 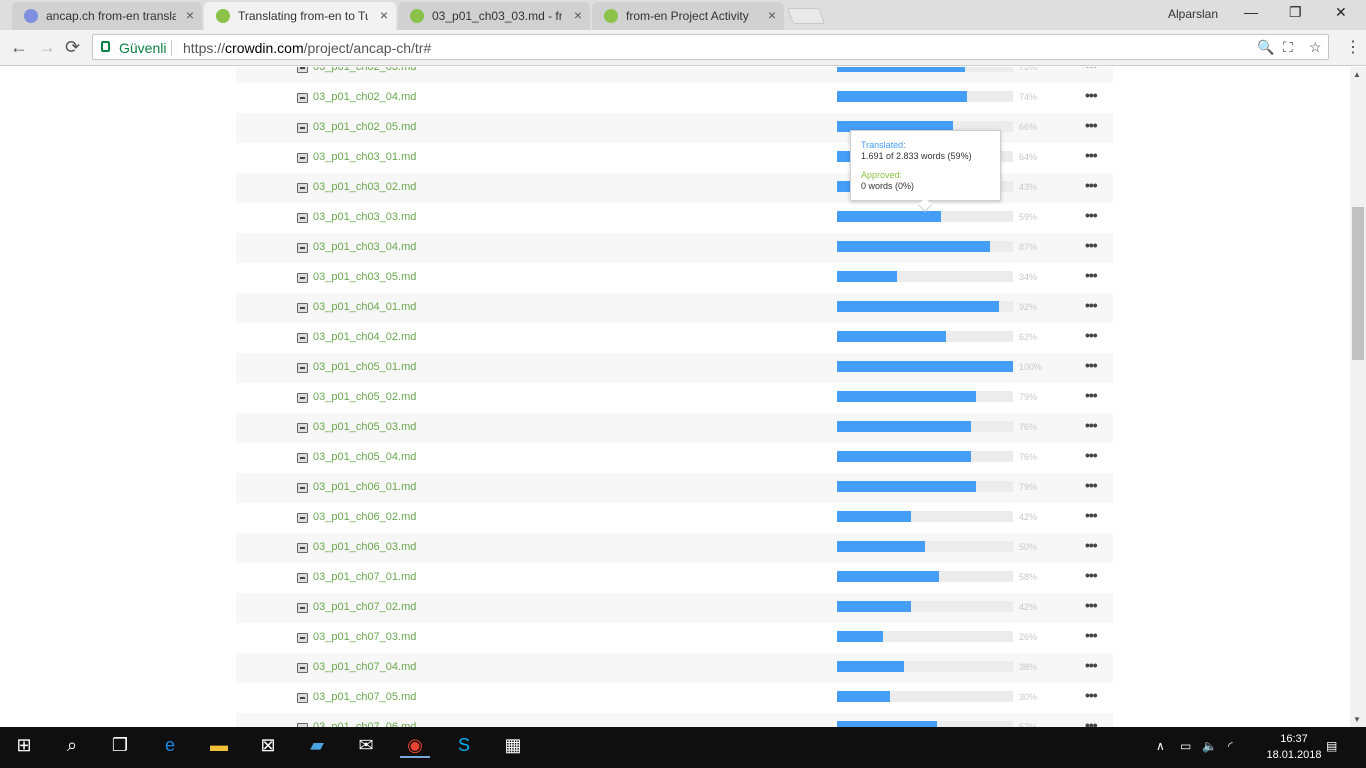 What do you see at coordinates (674, 698) in the screenshot?
I see `table-row: 03_p01_ch07_05.md 30% •••` at bounding box center [674, 698].